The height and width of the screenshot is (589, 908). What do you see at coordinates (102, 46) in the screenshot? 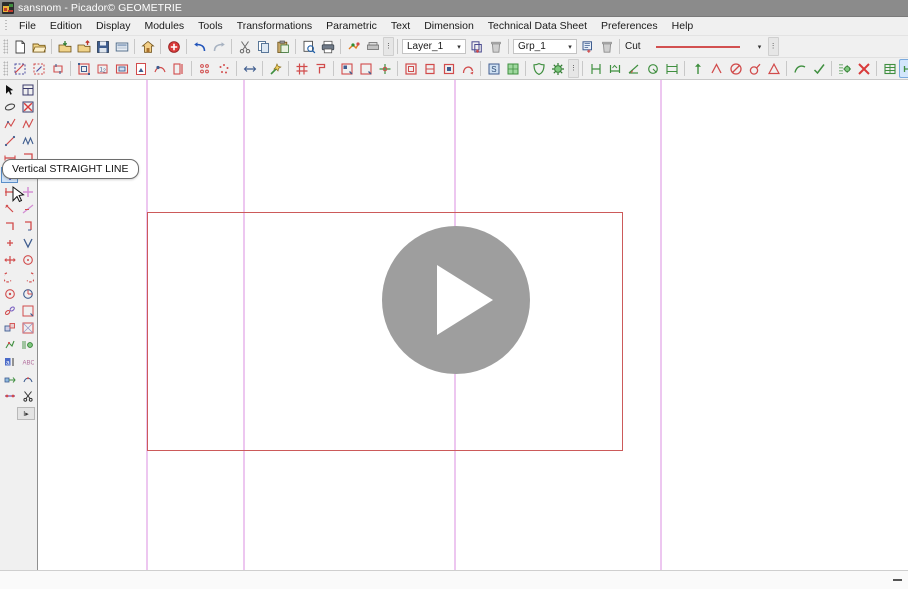
I see `save-icon` at bounding box center [102, 46].